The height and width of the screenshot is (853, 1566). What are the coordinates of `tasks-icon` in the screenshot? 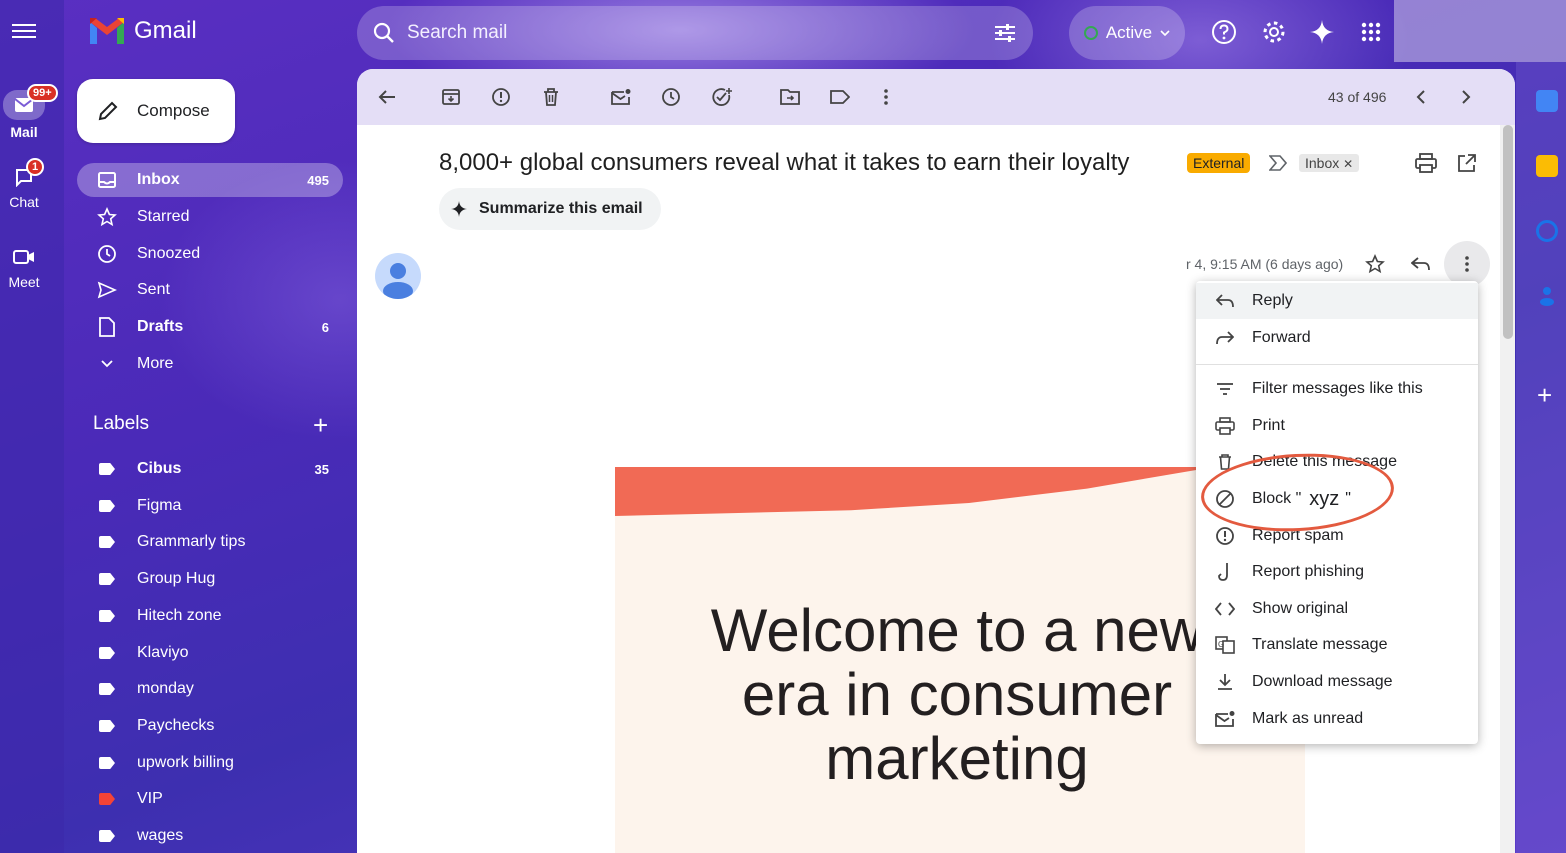 It's located at (1547, 231).